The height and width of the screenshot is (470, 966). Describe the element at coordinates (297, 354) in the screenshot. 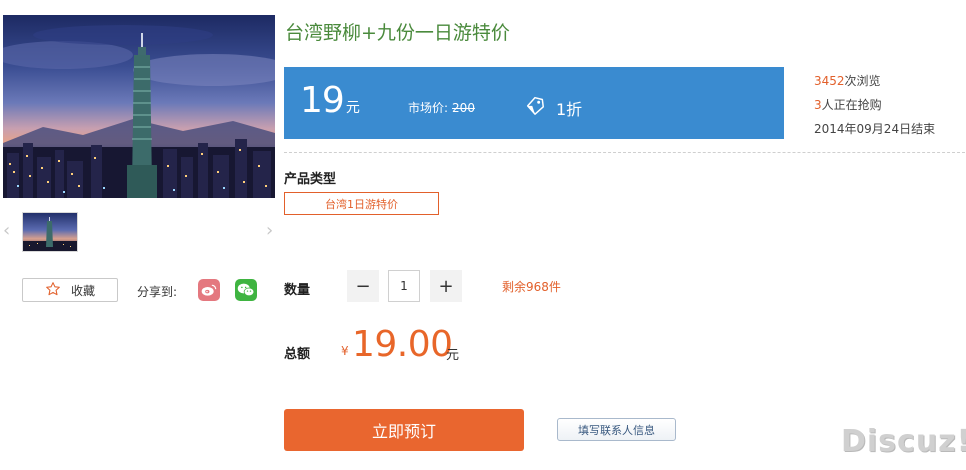

I see `total-label: 总额` at that location.